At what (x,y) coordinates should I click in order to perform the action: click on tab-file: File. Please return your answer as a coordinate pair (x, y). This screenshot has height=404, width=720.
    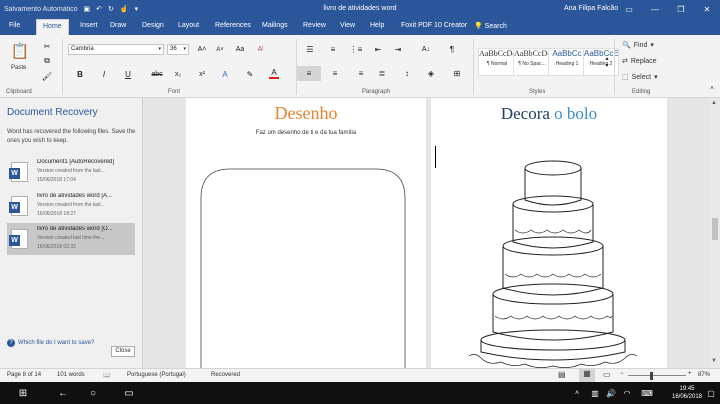
    Looking at the image, I should click on (14, 25).